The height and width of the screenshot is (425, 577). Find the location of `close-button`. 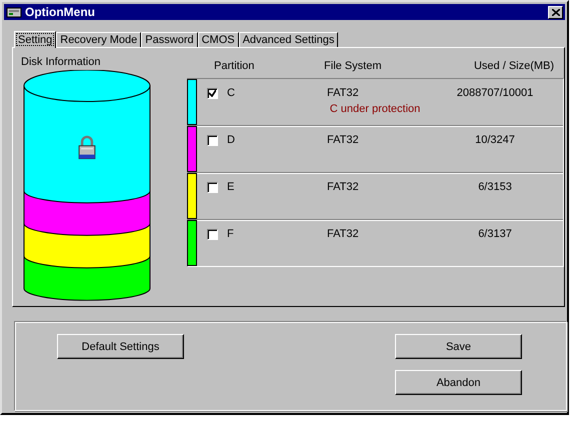

close-button is located at coordinates (555, 12).